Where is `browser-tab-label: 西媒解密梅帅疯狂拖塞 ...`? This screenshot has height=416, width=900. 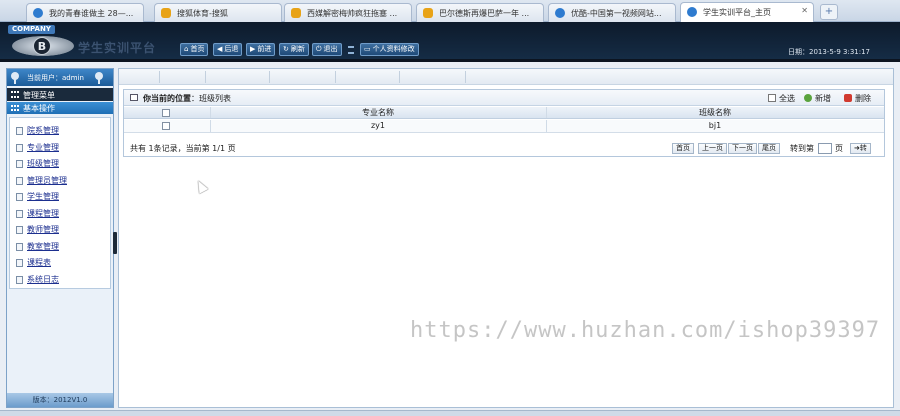
browser-tab-label: 西媒解密梅帅疯狂拖塞 ... is located at coordinates (352, 13).